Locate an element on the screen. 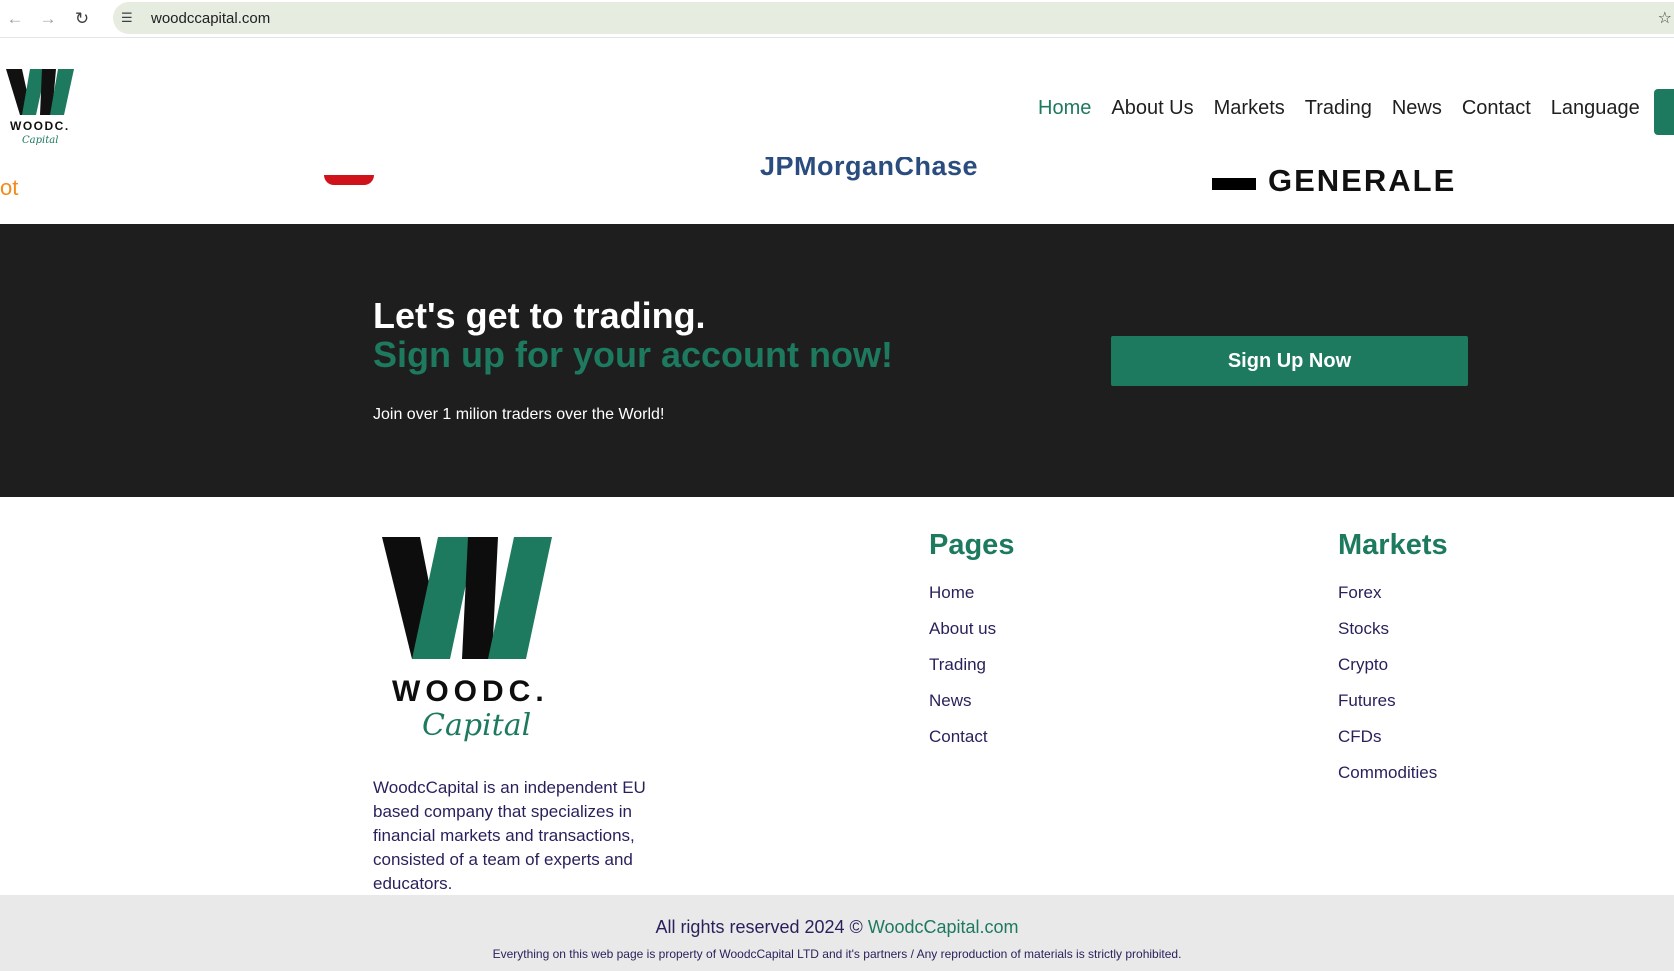 Image resolution: width=1674 pixels, height=971 pixels. list-item: Contact is located at coordinates (962, 743).